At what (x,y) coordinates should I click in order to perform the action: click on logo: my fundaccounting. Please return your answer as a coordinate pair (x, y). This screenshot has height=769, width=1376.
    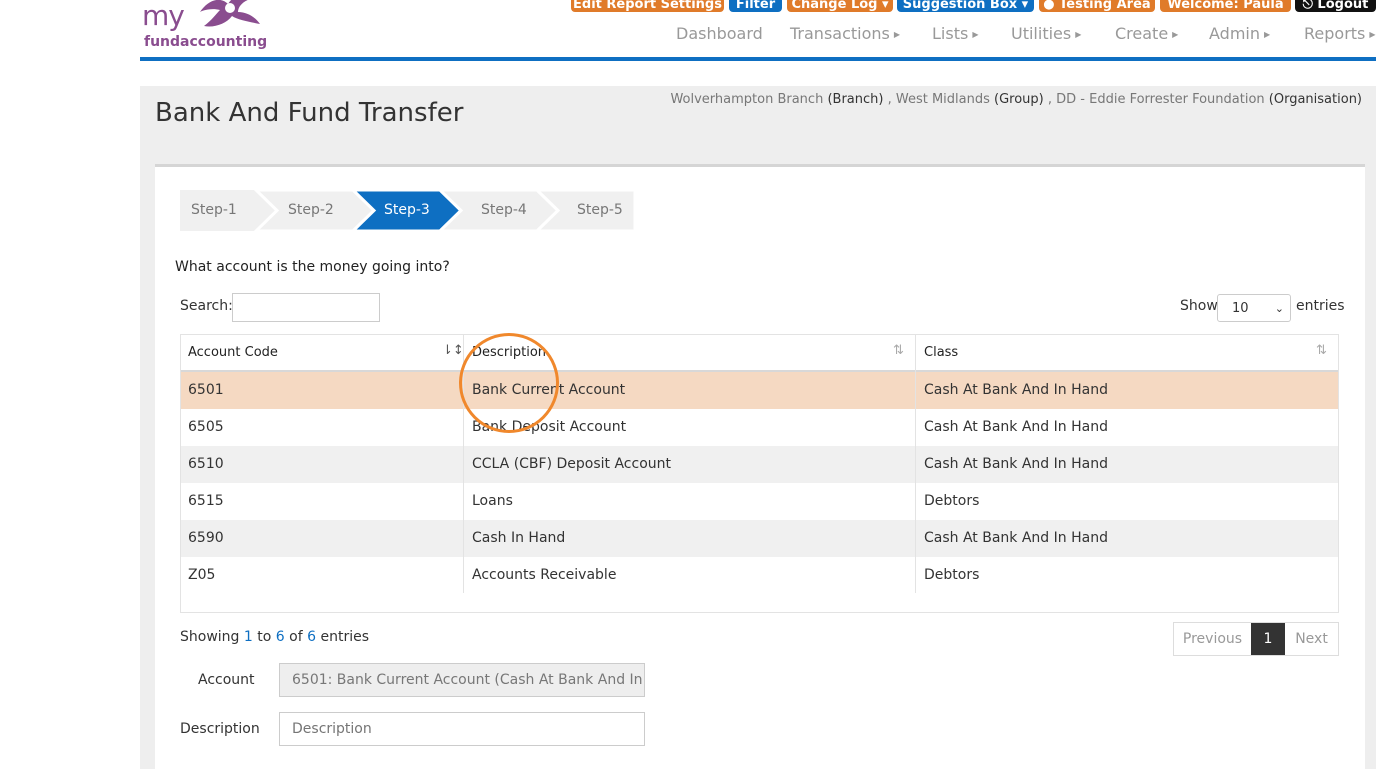
    Looking at the image, I should click on (204, 26).